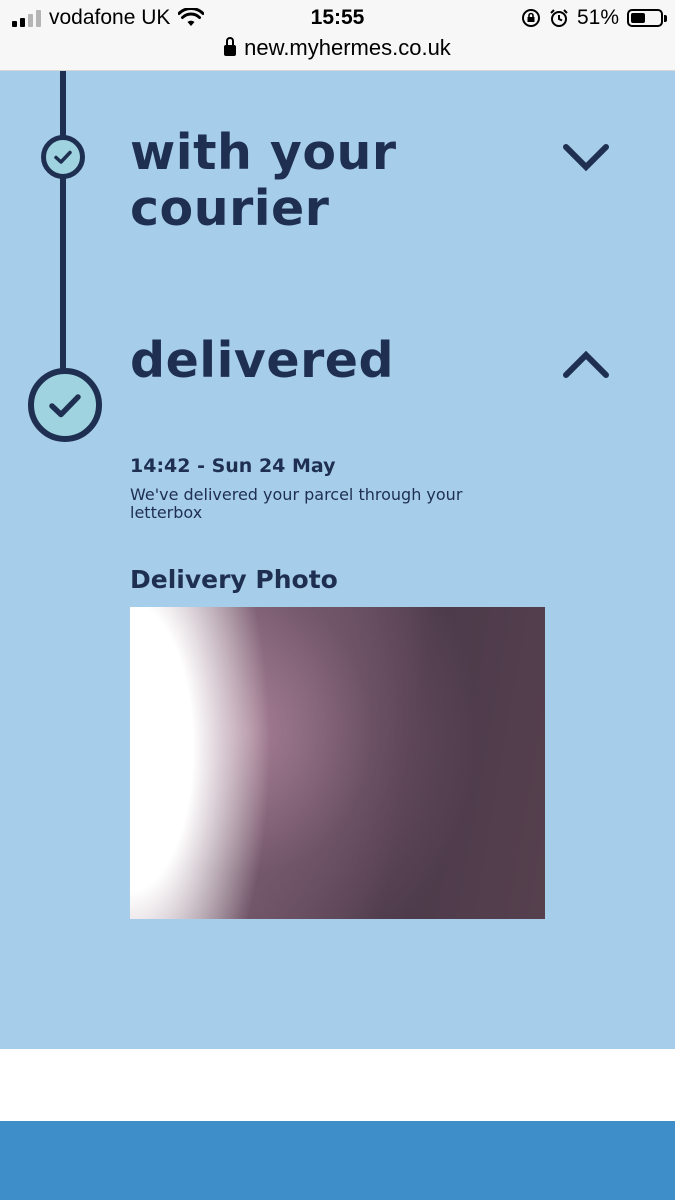 The width and height of the screenshot is (675, 1200). I want to click on chevron-up-icon, so click(586, 364).